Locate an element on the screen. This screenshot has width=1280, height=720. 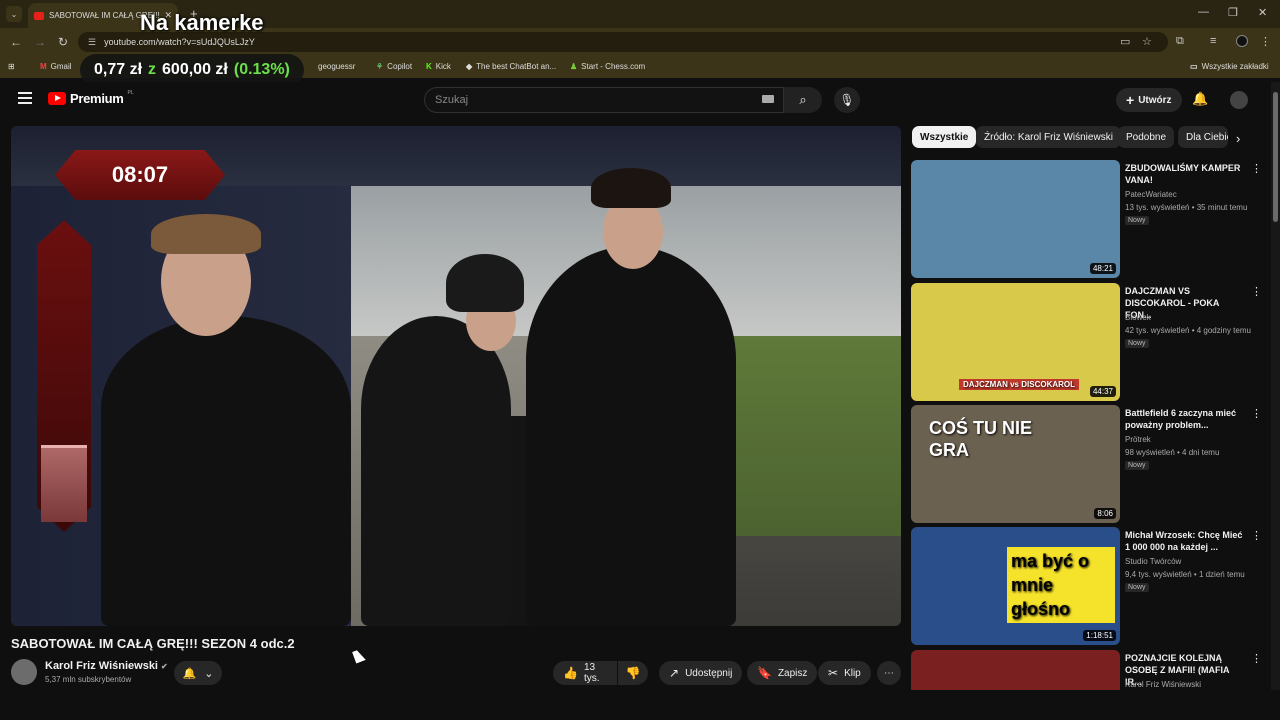
page-scrollbar is located at coordinates (1275, 386).